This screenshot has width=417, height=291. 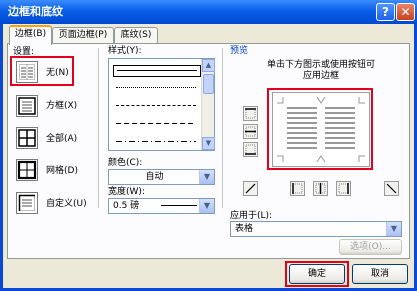 I want to click on tab-page-border: 页面边框(P), so click(x=83, y=35).